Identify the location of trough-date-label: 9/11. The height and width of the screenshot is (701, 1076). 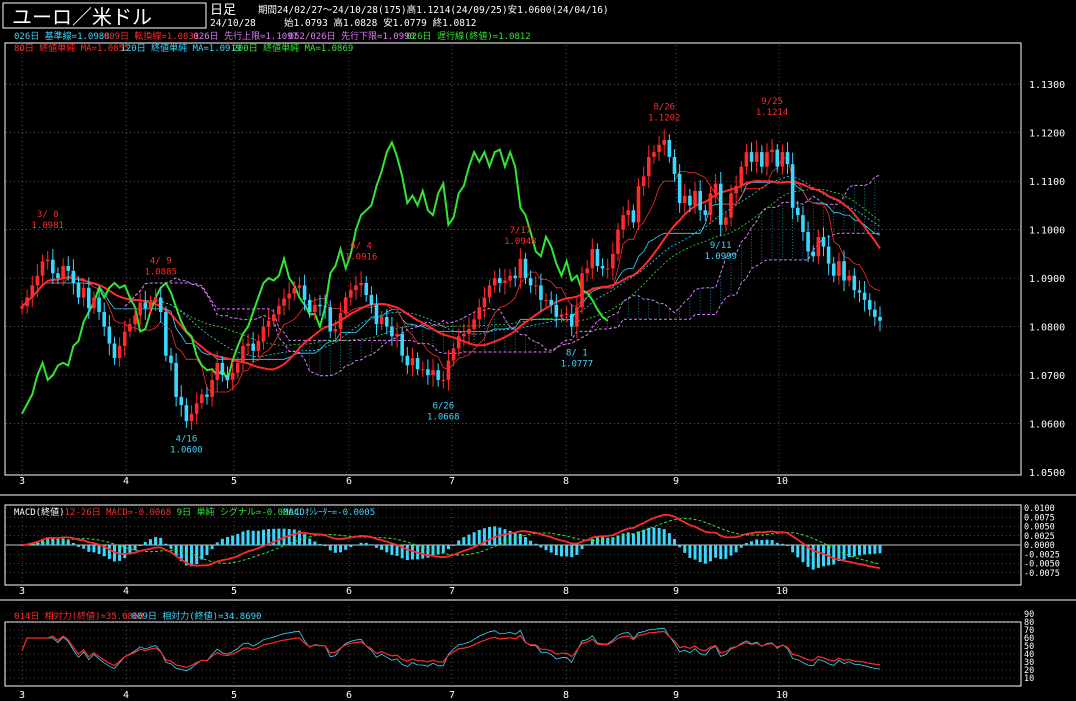
(721, 246).